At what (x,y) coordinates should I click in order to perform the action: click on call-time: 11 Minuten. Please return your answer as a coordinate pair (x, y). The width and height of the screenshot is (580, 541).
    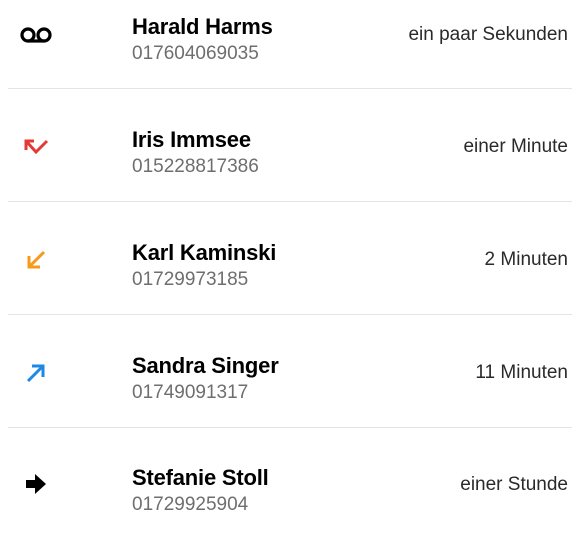
    Looking at the image, I should click on (521, 372).